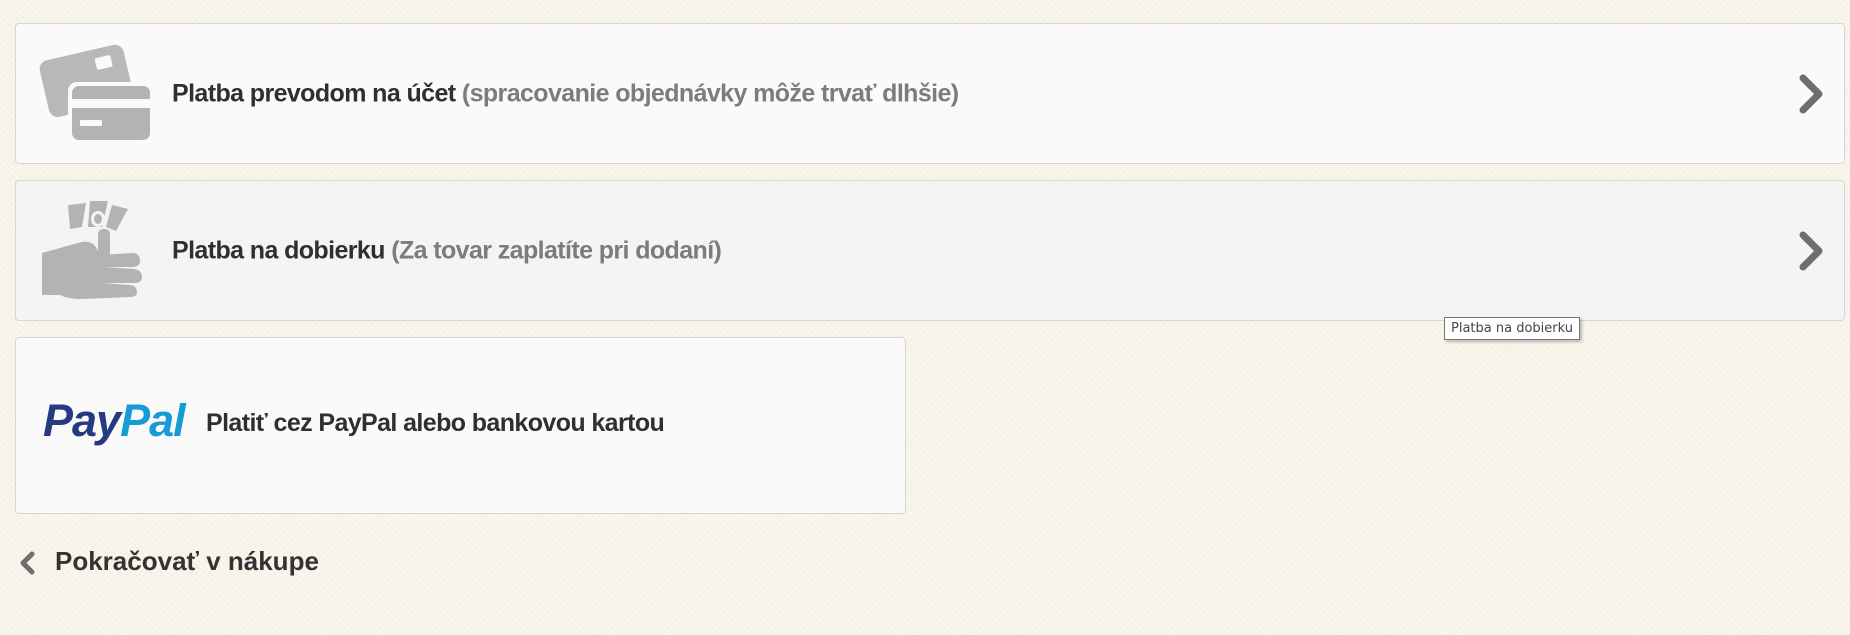 Image resolution: width=1850 pixels, height=635 pixels. Describe the element at coordinates (314, 93) in the screenshot. I see `payment-option-label: Platba prevodom na účet` at that location.